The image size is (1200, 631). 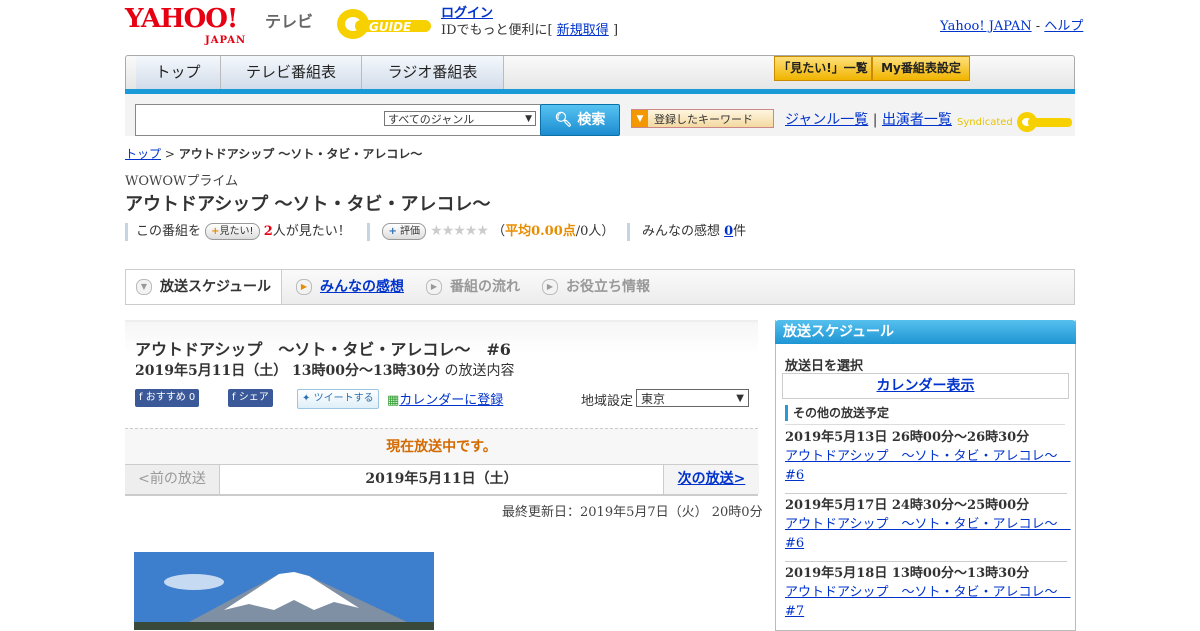 I want to click on rating-people: /0人）, so click(x=595, y=231).